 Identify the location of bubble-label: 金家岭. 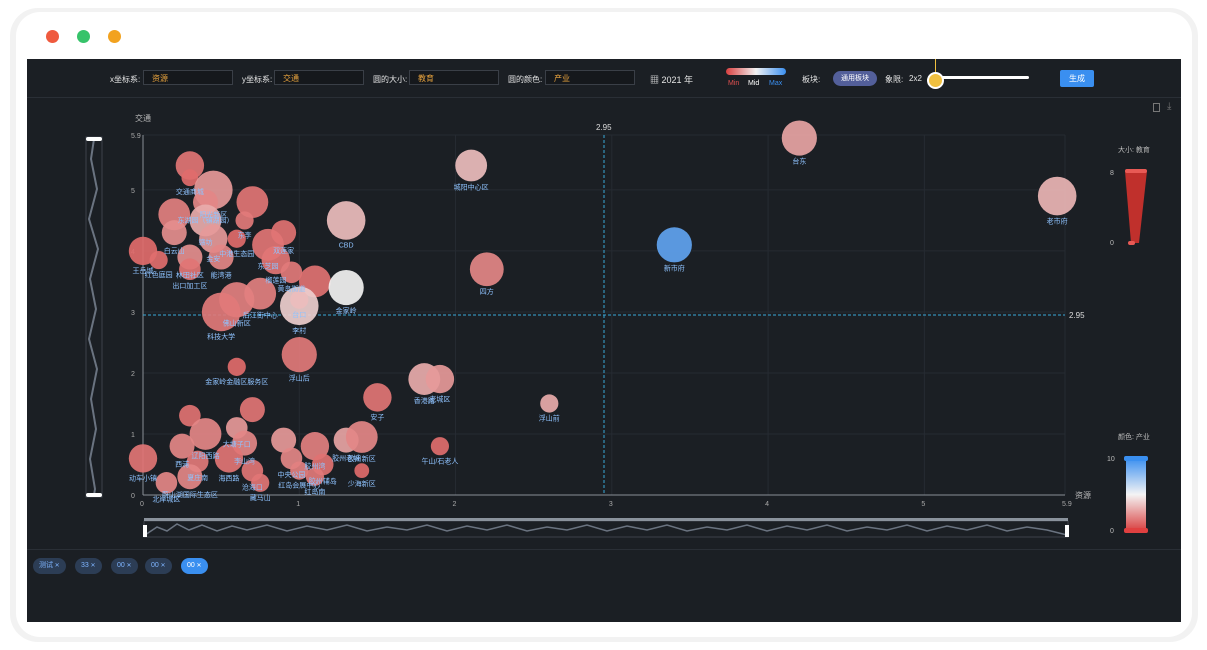
(346, 310).